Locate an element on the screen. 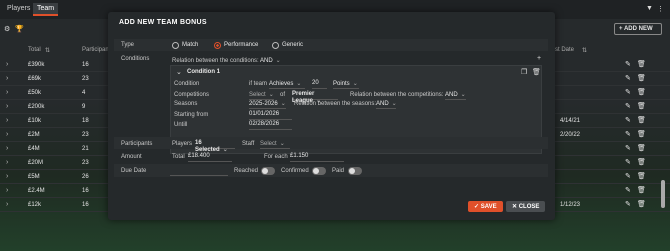 Image resolution: width=670 pixels, height=251 pixels. league-select: Premier League ⌄ is located at coordinates (315, 97).